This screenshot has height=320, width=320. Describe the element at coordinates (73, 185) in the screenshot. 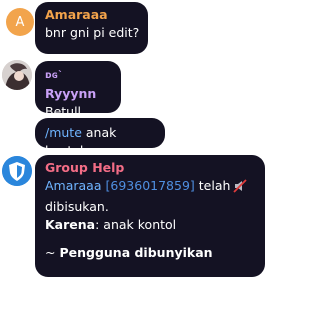

I see `user-mention-link: Amaraaa` at that location.